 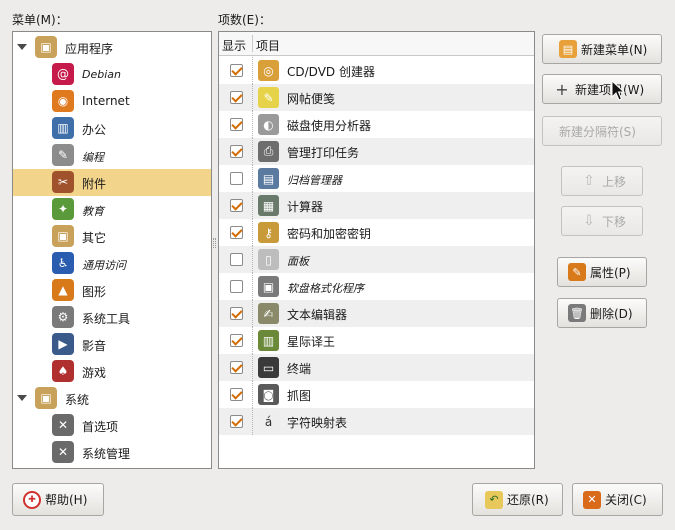 What do you see at coordinates (376, 232) in the screenshot?
I see `item-row: ⚷ 密码和加密密钥` at bounding box center [376, 232].